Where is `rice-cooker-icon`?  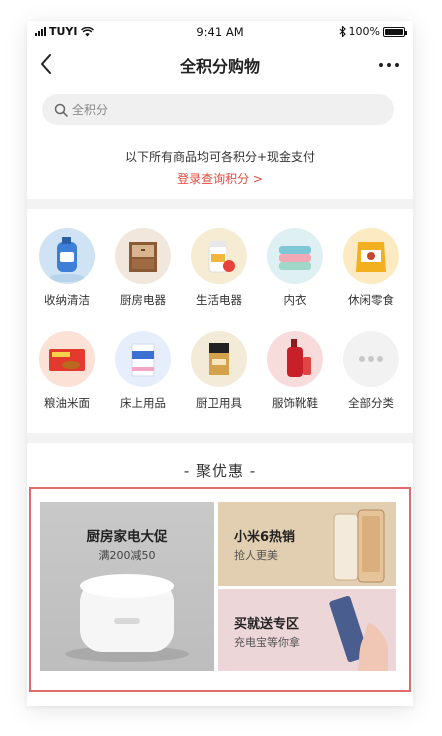
rice-cooker-icon is located at coordinates (127, 618).